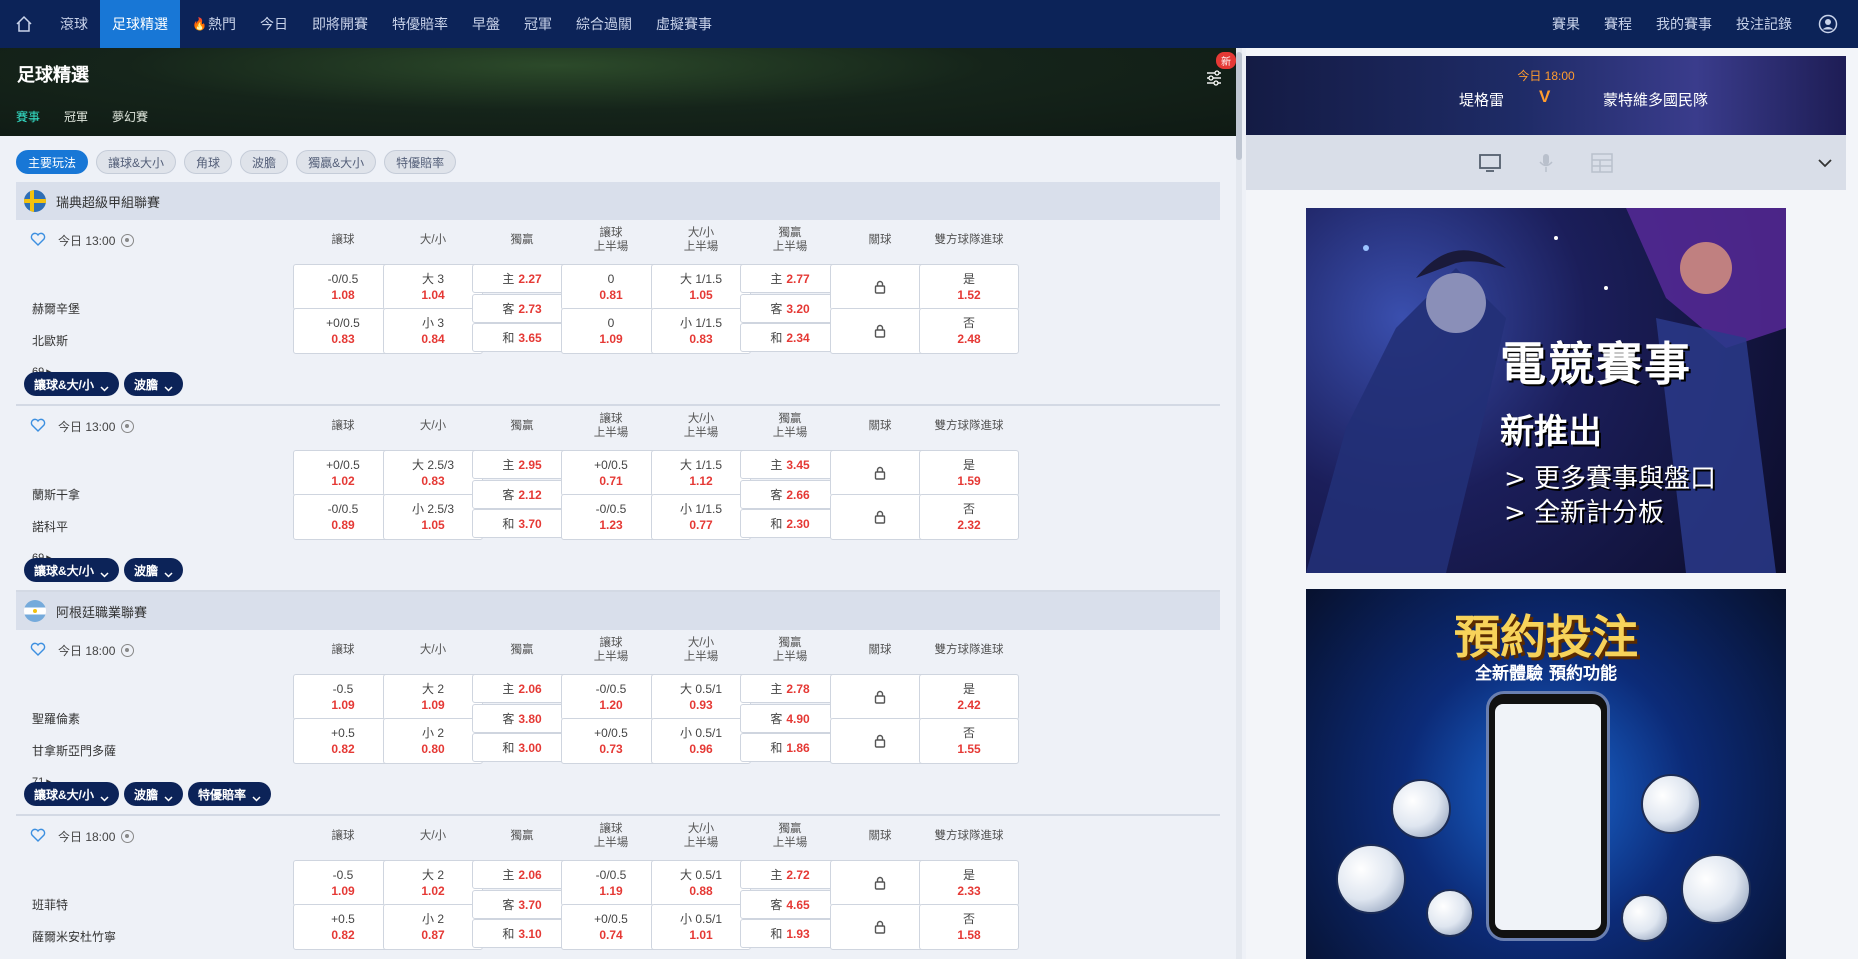 This screenshot has height=959, width=1858. I want to click on odds-cell: 小 0.5/1 1.01, so click(701, 927).